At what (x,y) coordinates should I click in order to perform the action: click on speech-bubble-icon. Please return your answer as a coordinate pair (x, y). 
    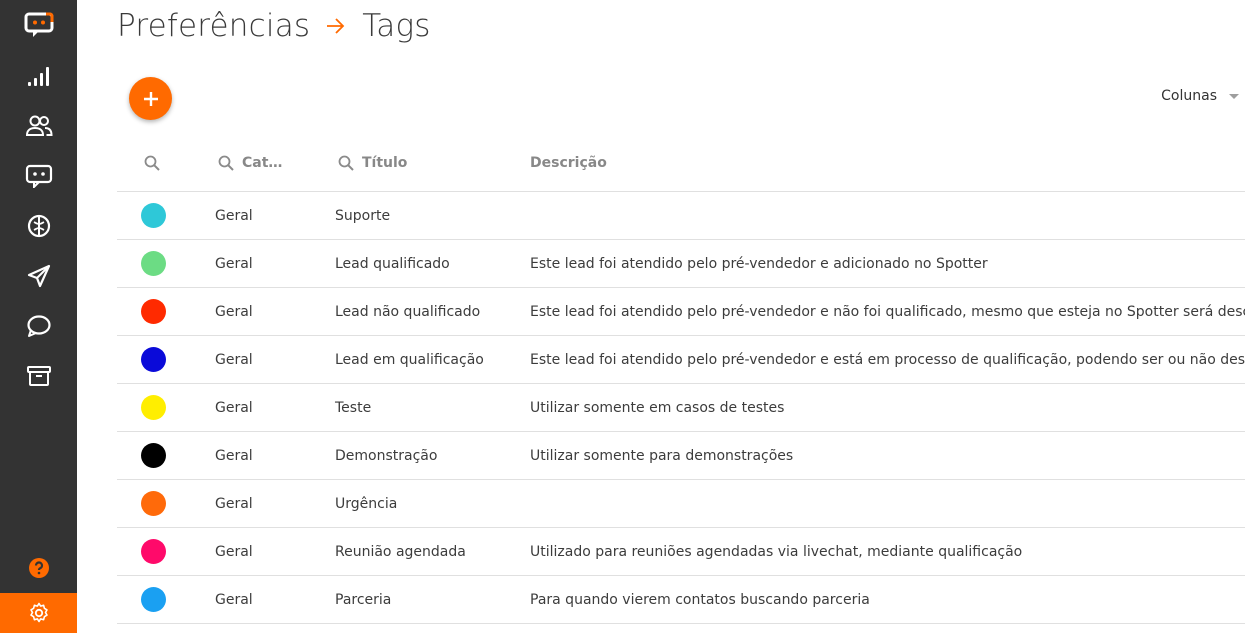
    Looking at the image, I should click on (38, 326).